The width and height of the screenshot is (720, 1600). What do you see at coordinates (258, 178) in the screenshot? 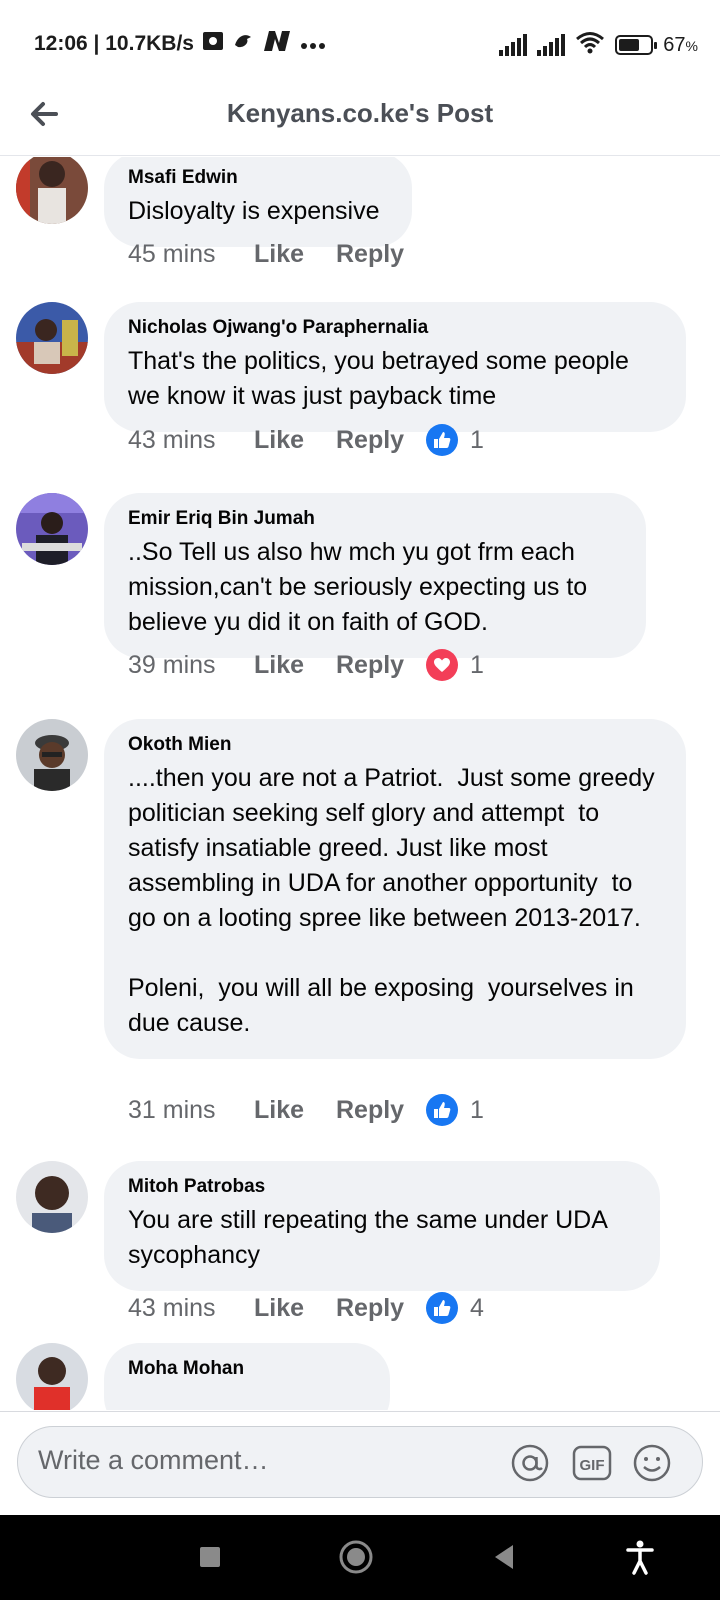
I see `comment-author: Msafi Edwin` at bounding box center [258, 178].